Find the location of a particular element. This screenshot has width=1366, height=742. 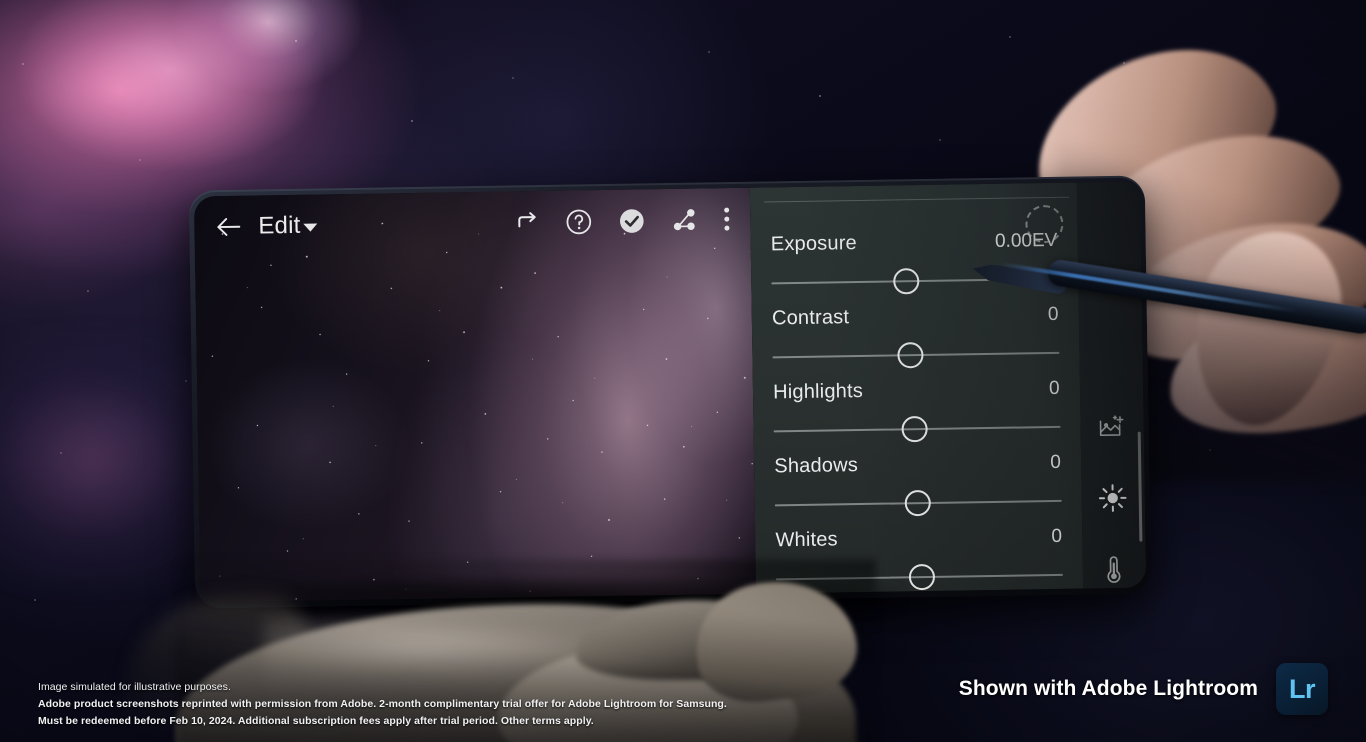

lightroom-attribution-badge: Shown with Adobe Lightroom Lr is located at coordinates (1143, 689).